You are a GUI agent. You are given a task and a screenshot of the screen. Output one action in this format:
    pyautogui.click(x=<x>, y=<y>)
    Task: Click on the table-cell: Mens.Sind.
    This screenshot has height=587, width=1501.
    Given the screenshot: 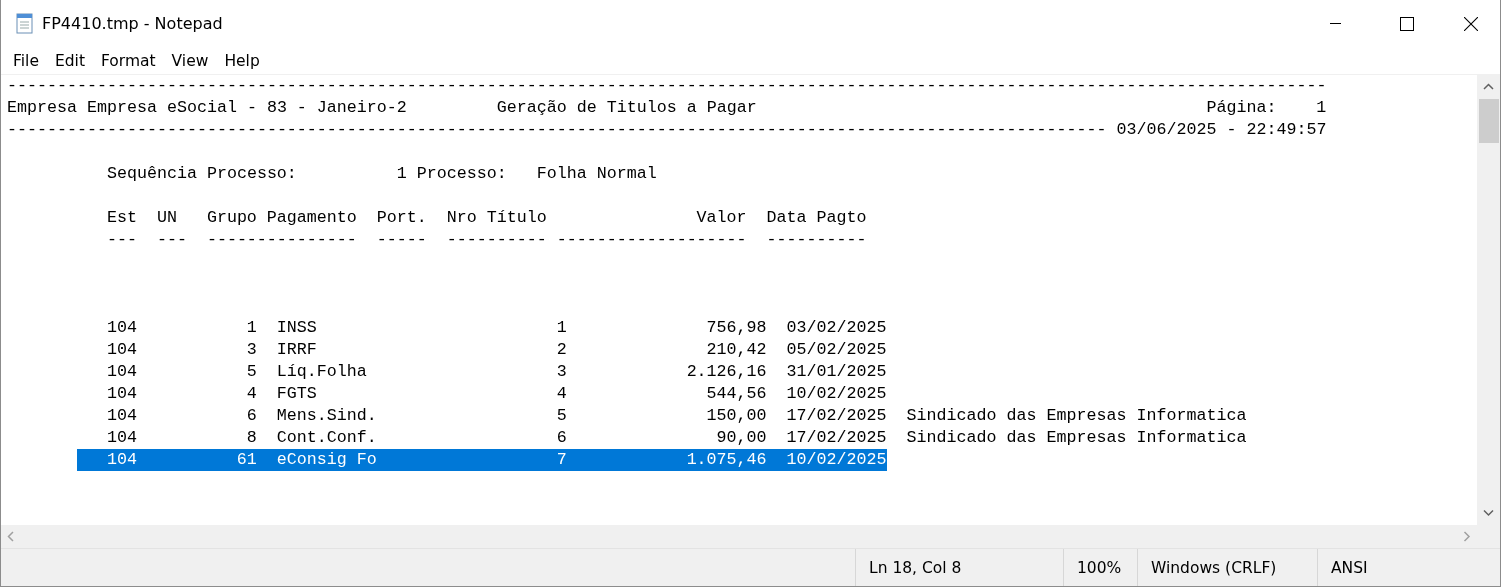 What is the action you would take?
    pyautogui.click(x=326, y=415)
    